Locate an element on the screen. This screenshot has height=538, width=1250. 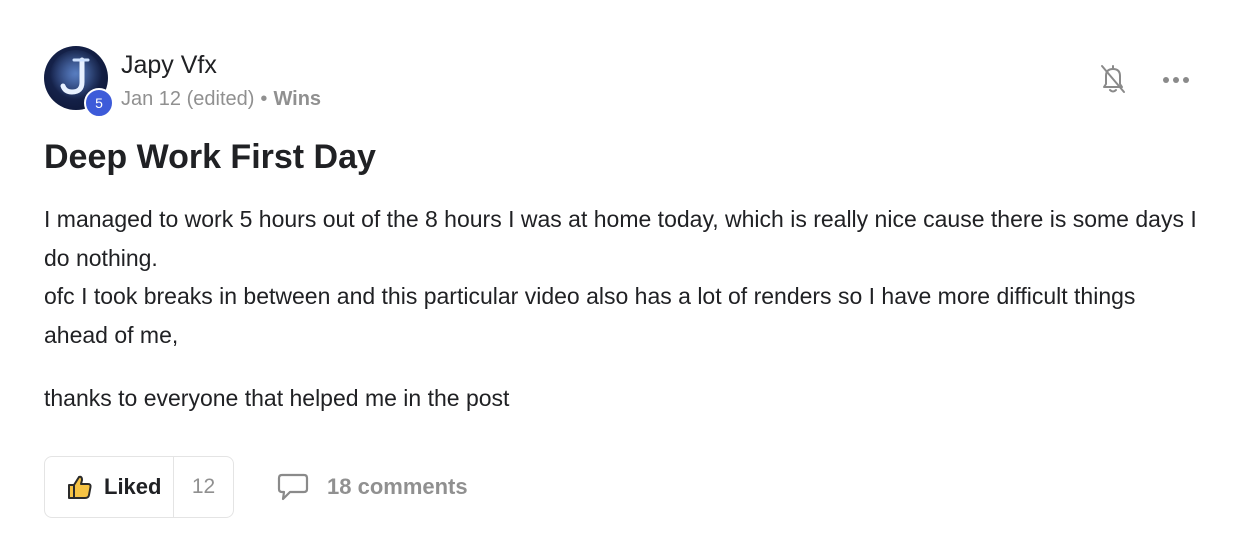
post-meta: Jan 12 (edited) • Wins is located at coordinates (221, 99).